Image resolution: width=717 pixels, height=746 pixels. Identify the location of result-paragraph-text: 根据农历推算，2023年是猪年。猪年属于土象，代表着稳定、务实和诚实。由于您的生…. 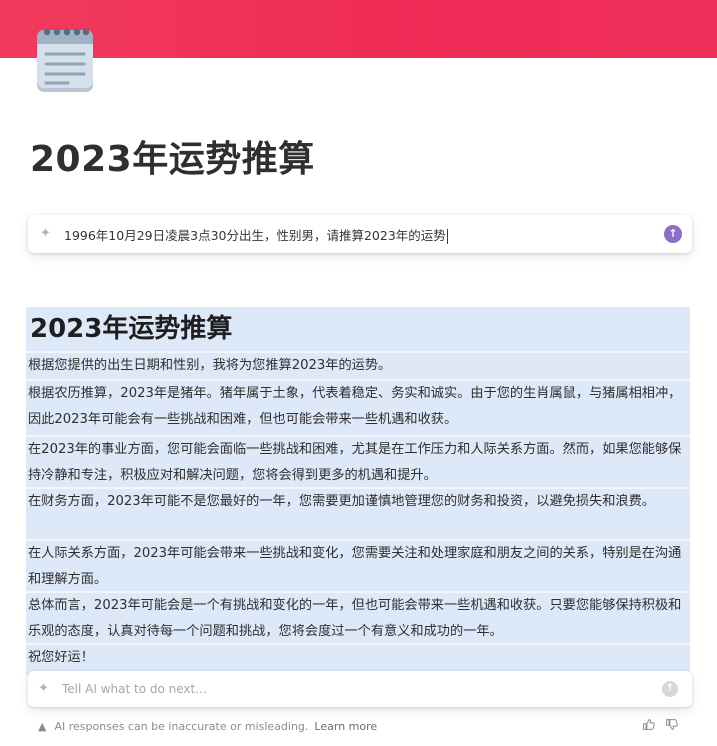
(355, 406).